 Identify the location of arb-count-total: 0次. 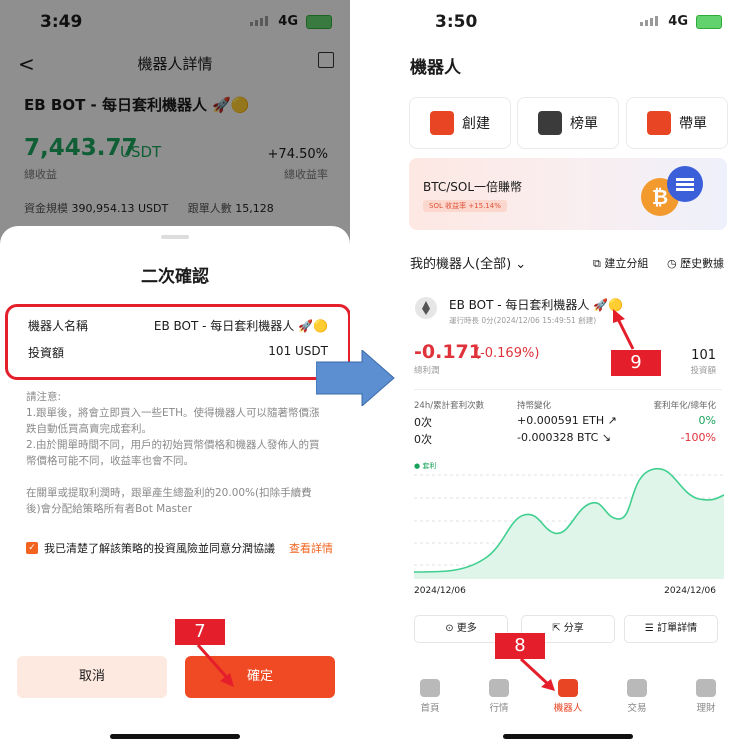
(423, 439).